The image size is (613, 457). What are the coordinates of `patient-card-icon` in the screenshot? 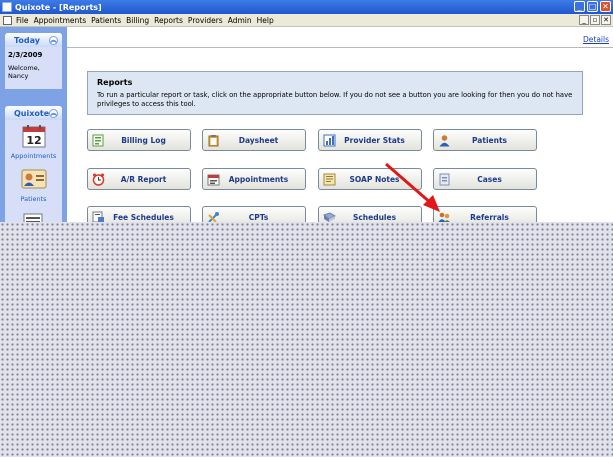 It's located at (33, 179).